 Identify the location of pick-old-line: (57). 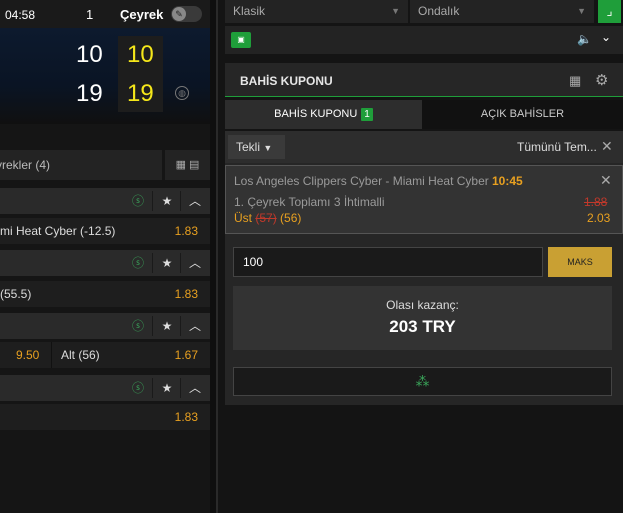
(266, 218).